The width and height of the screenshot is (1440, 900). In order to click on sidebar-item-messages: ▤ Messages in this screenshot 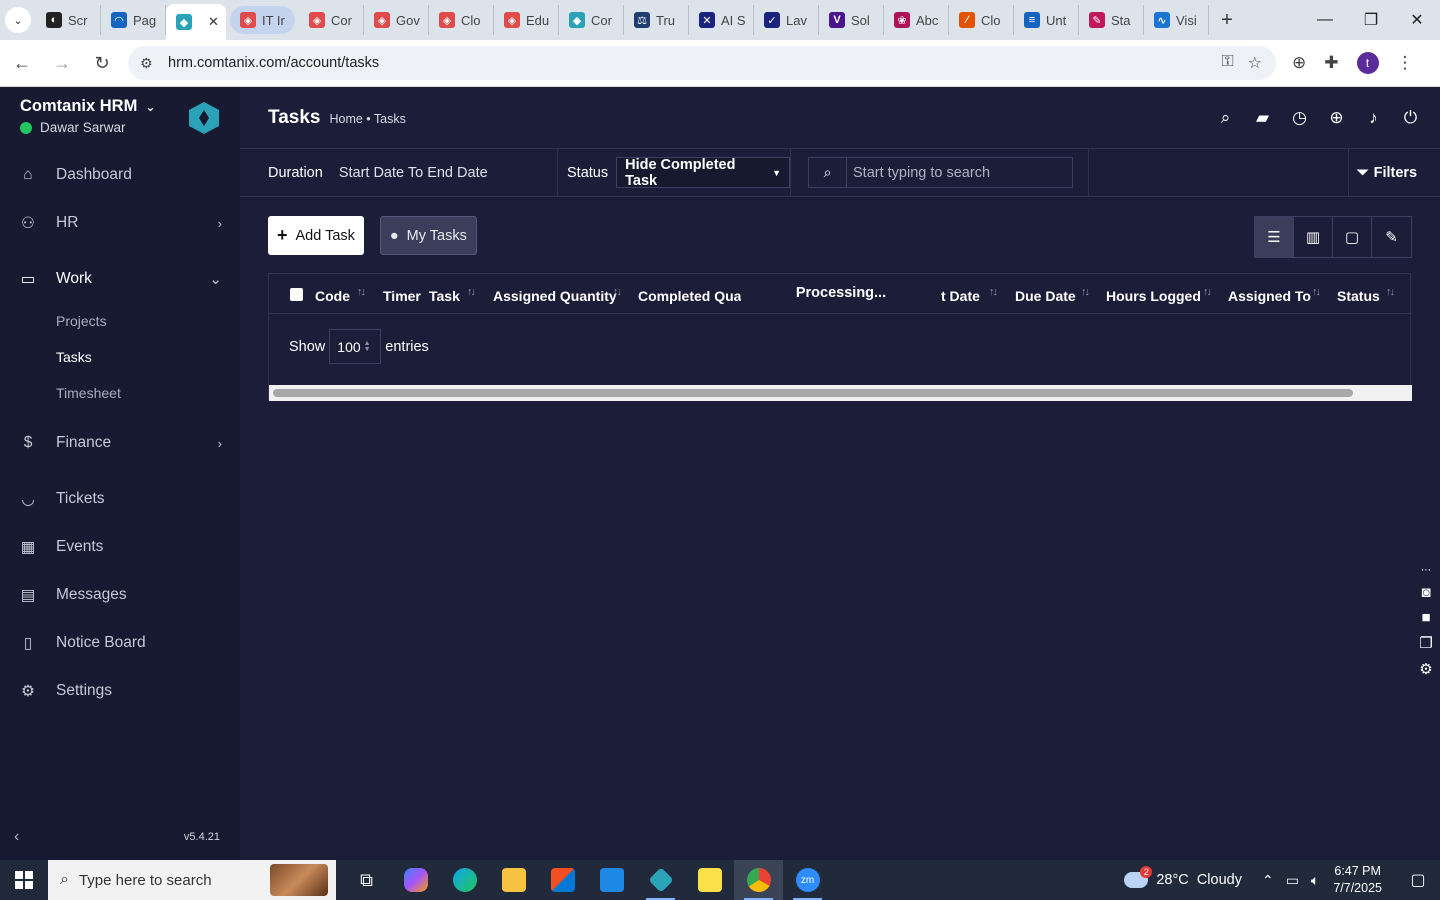, I will do `click(120, 595)`.